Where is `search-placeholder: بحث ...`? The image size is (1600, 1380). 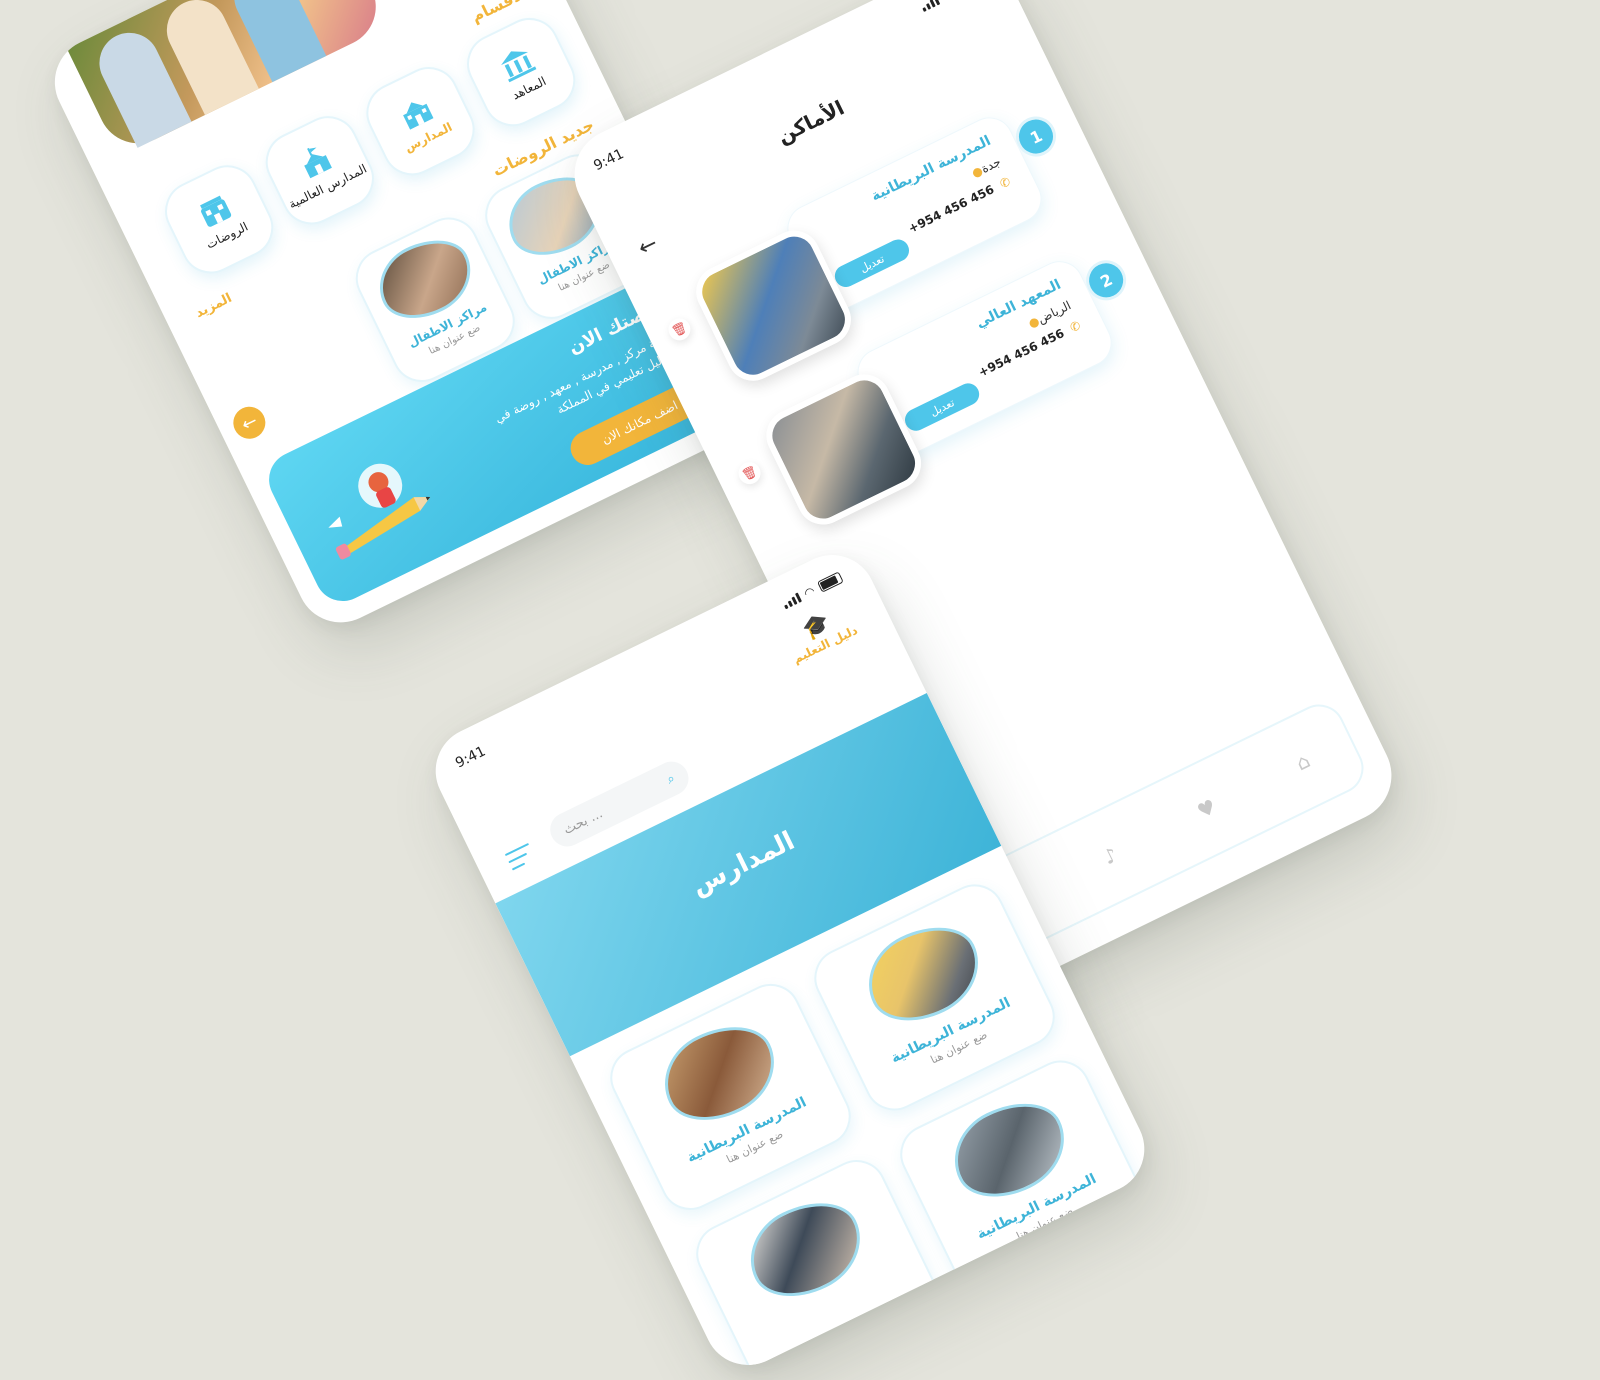 search-placeholder: بحث ... is located at coordinates (583, 821).